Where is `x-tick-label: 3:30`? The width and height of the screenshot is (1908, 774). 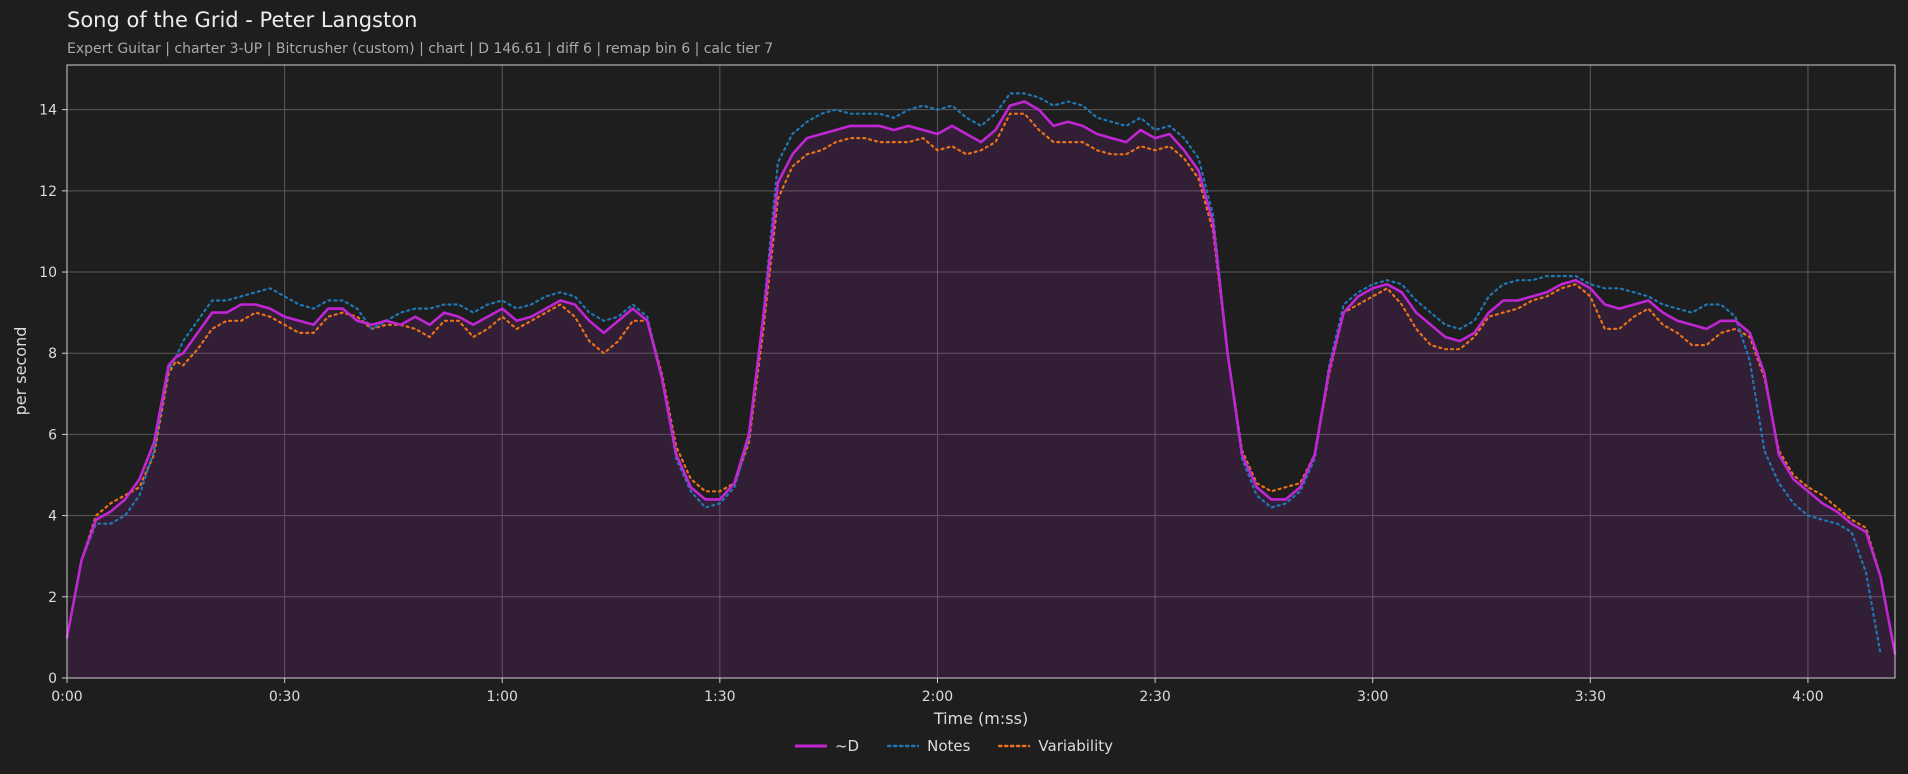 x-tick-label: 3:30 is located at coordinates (1590, 697).